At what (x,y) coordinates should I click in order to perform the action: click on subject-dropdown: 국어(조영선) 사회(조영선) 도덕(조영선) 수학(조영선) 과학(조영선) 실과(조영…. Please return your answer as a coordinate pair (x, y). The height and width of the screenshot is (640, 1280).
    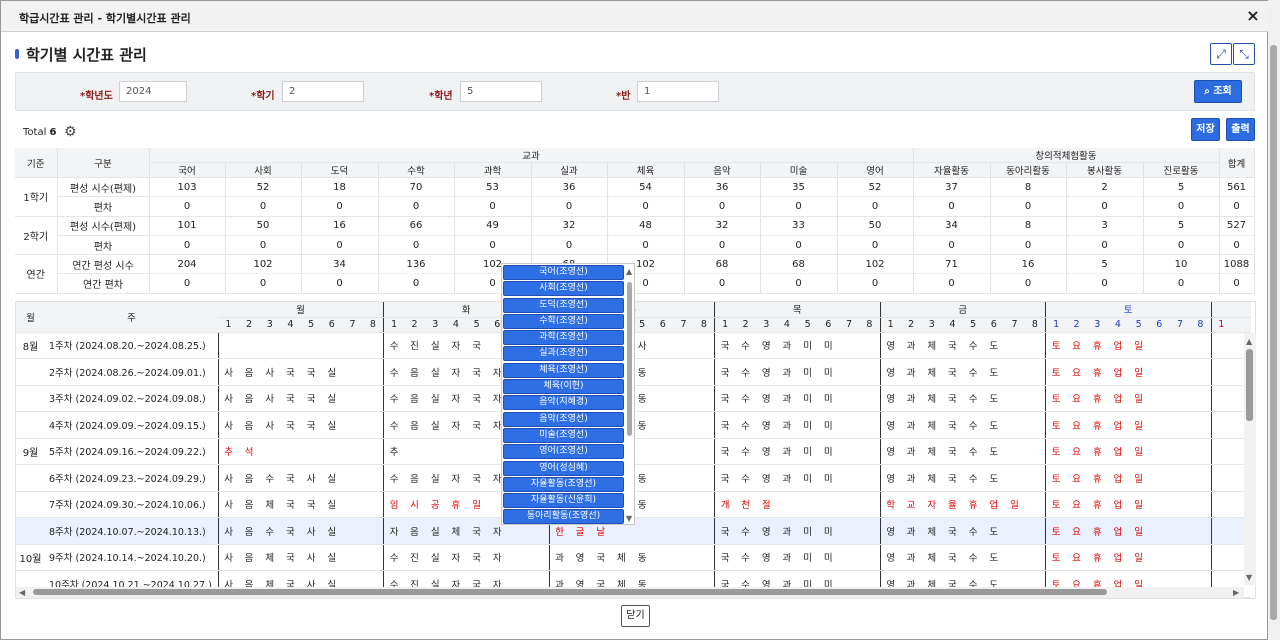
    Looking at the image, I should click on (568, 394).